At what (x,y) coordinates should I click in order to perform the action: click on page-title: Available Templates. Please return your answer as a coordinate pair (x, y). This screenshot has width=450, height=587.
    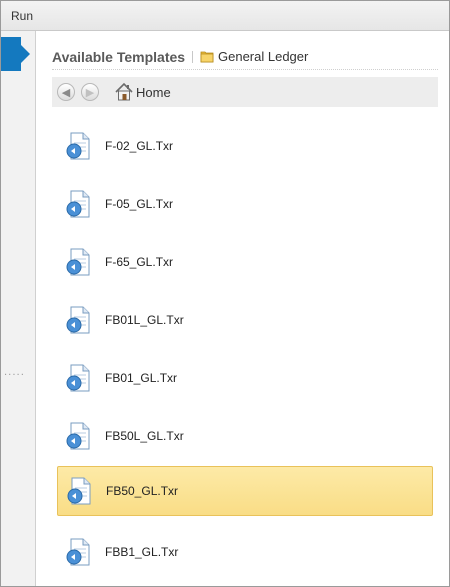
    Looking at the image, I should click on (119, 57).